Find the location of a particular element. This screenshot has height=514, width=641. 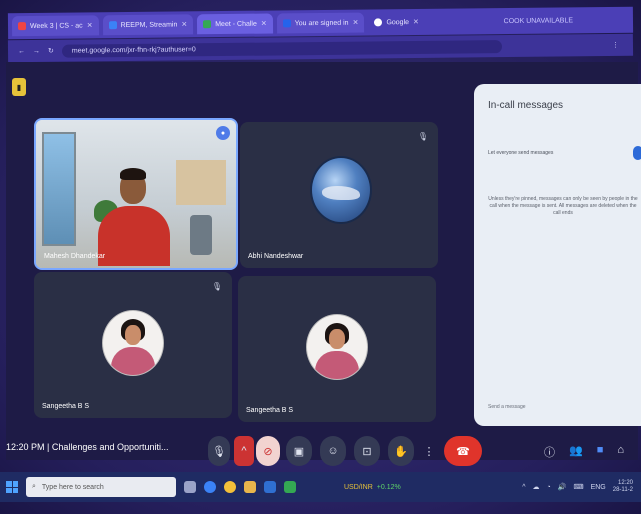

speaking-indicator-icon: ● is located at coordinates (223, 133).